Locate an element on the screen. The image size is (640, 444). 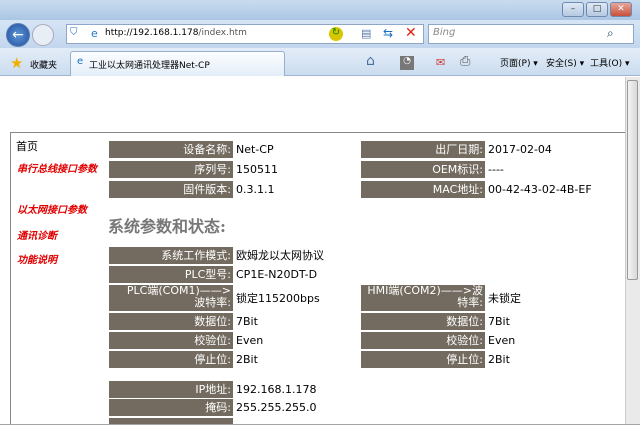
title-bar is located at coordinates (320, 10).